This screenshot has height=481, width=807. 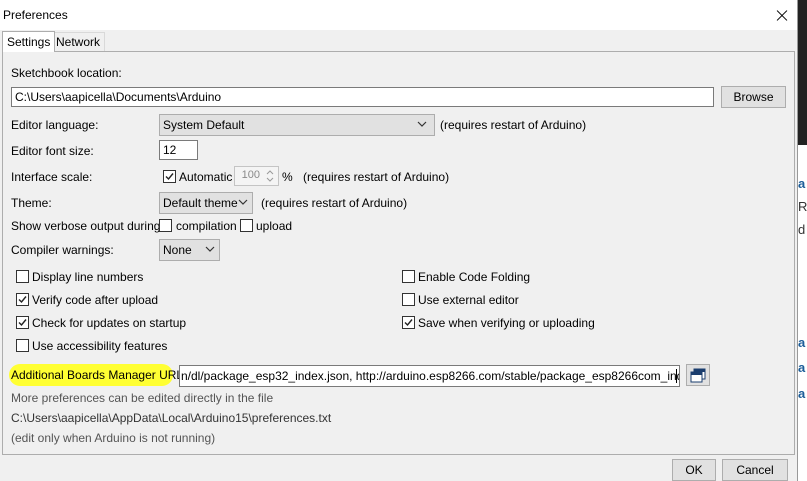 What do you see at coordinates (206, 177) in the screenshot?
I see `automatic-scale-label: Automatic` at bounding box center [206, 177].